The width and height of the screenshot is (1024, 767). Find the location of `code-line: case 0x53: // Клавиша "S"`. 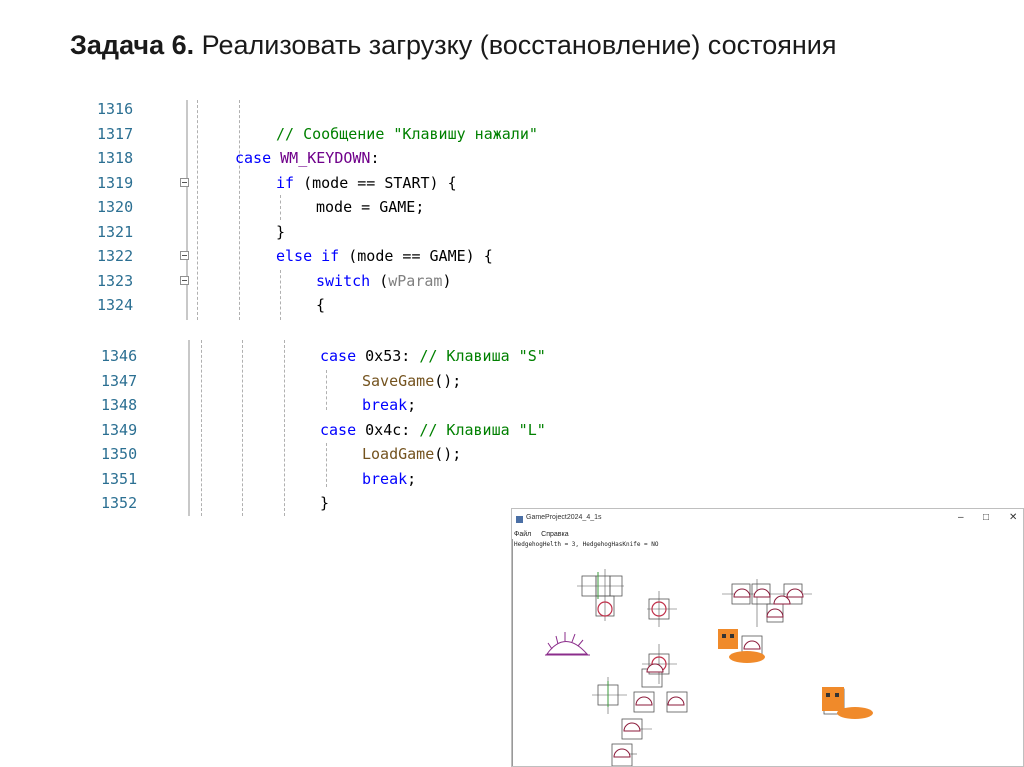

code-line: case 0x53: // Клавиша "S" is located at coordinates (433, 356).